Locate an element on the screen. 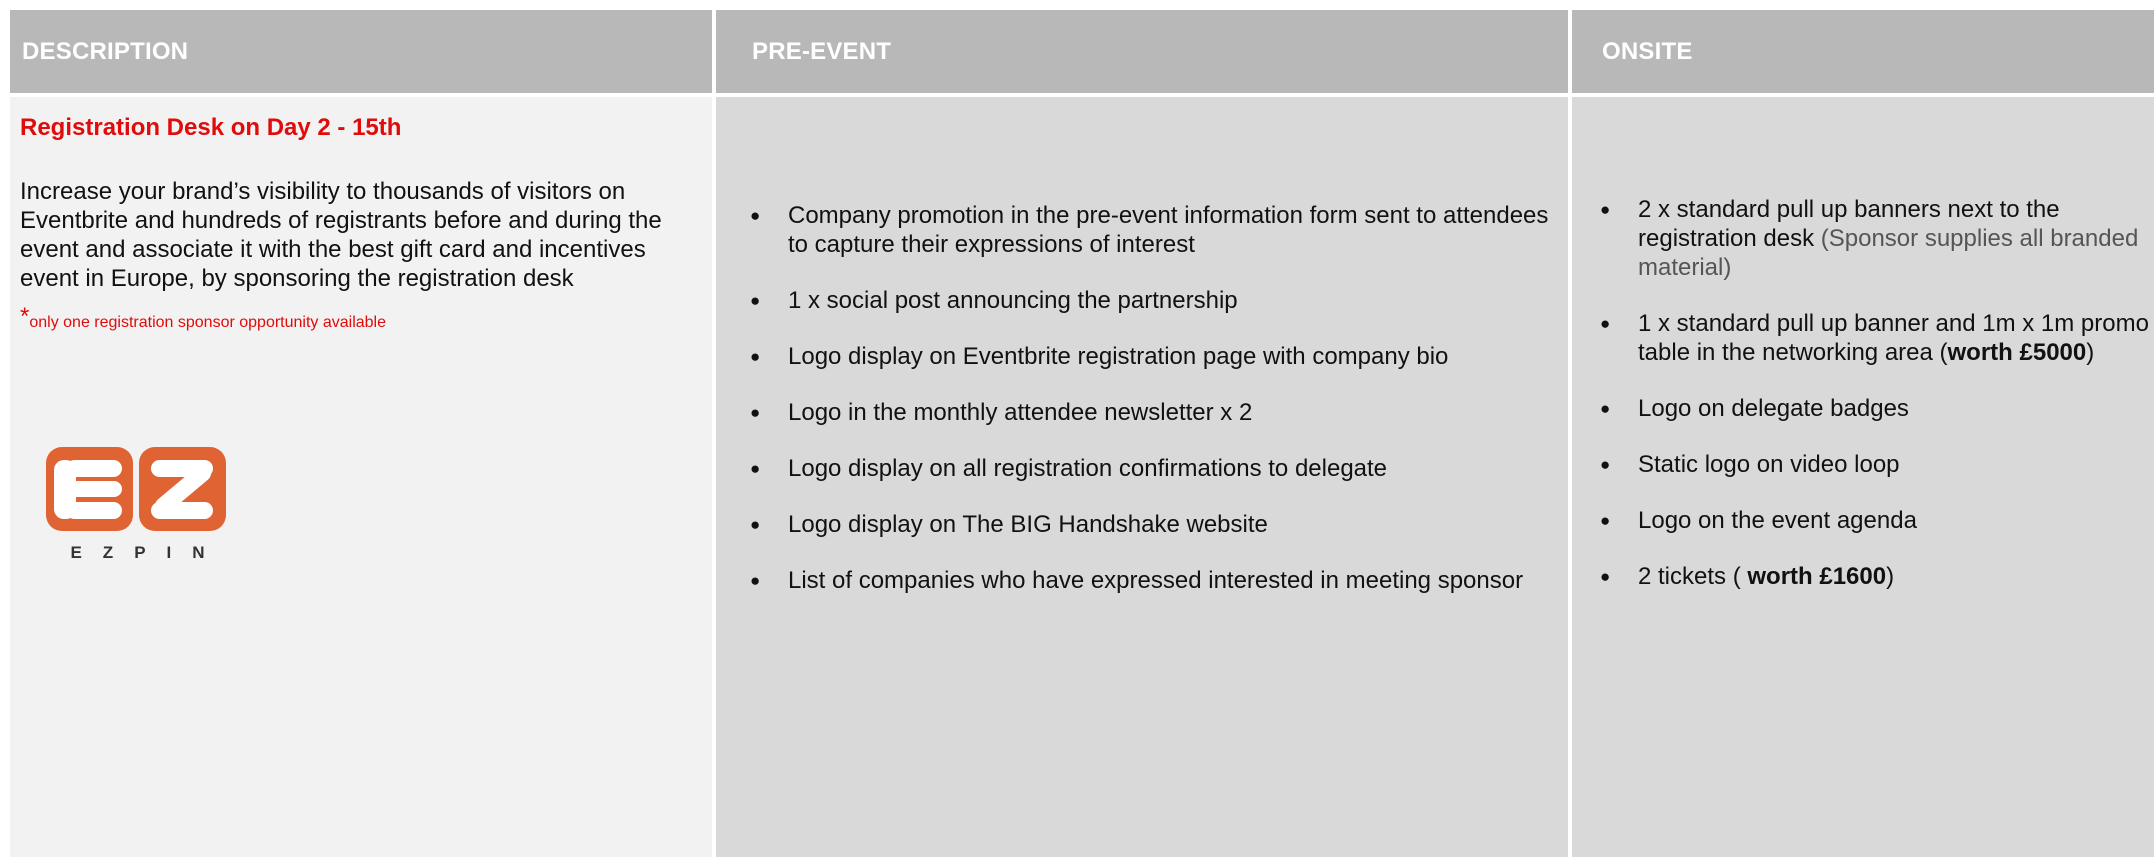 This screenshot has height=860, width=2154. item-worth: worth £5000 is located at coordinates (2017, 352).